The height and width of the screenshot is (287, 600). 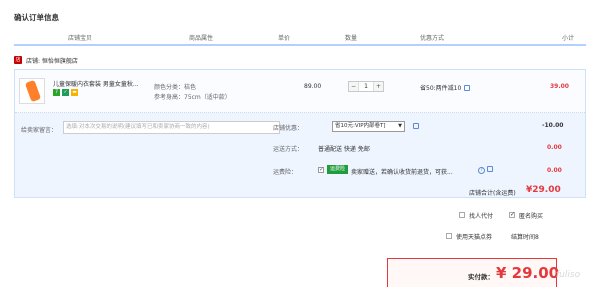 I want to click on payment-amount: ¥ 29.00, so click(x=527, y=273).